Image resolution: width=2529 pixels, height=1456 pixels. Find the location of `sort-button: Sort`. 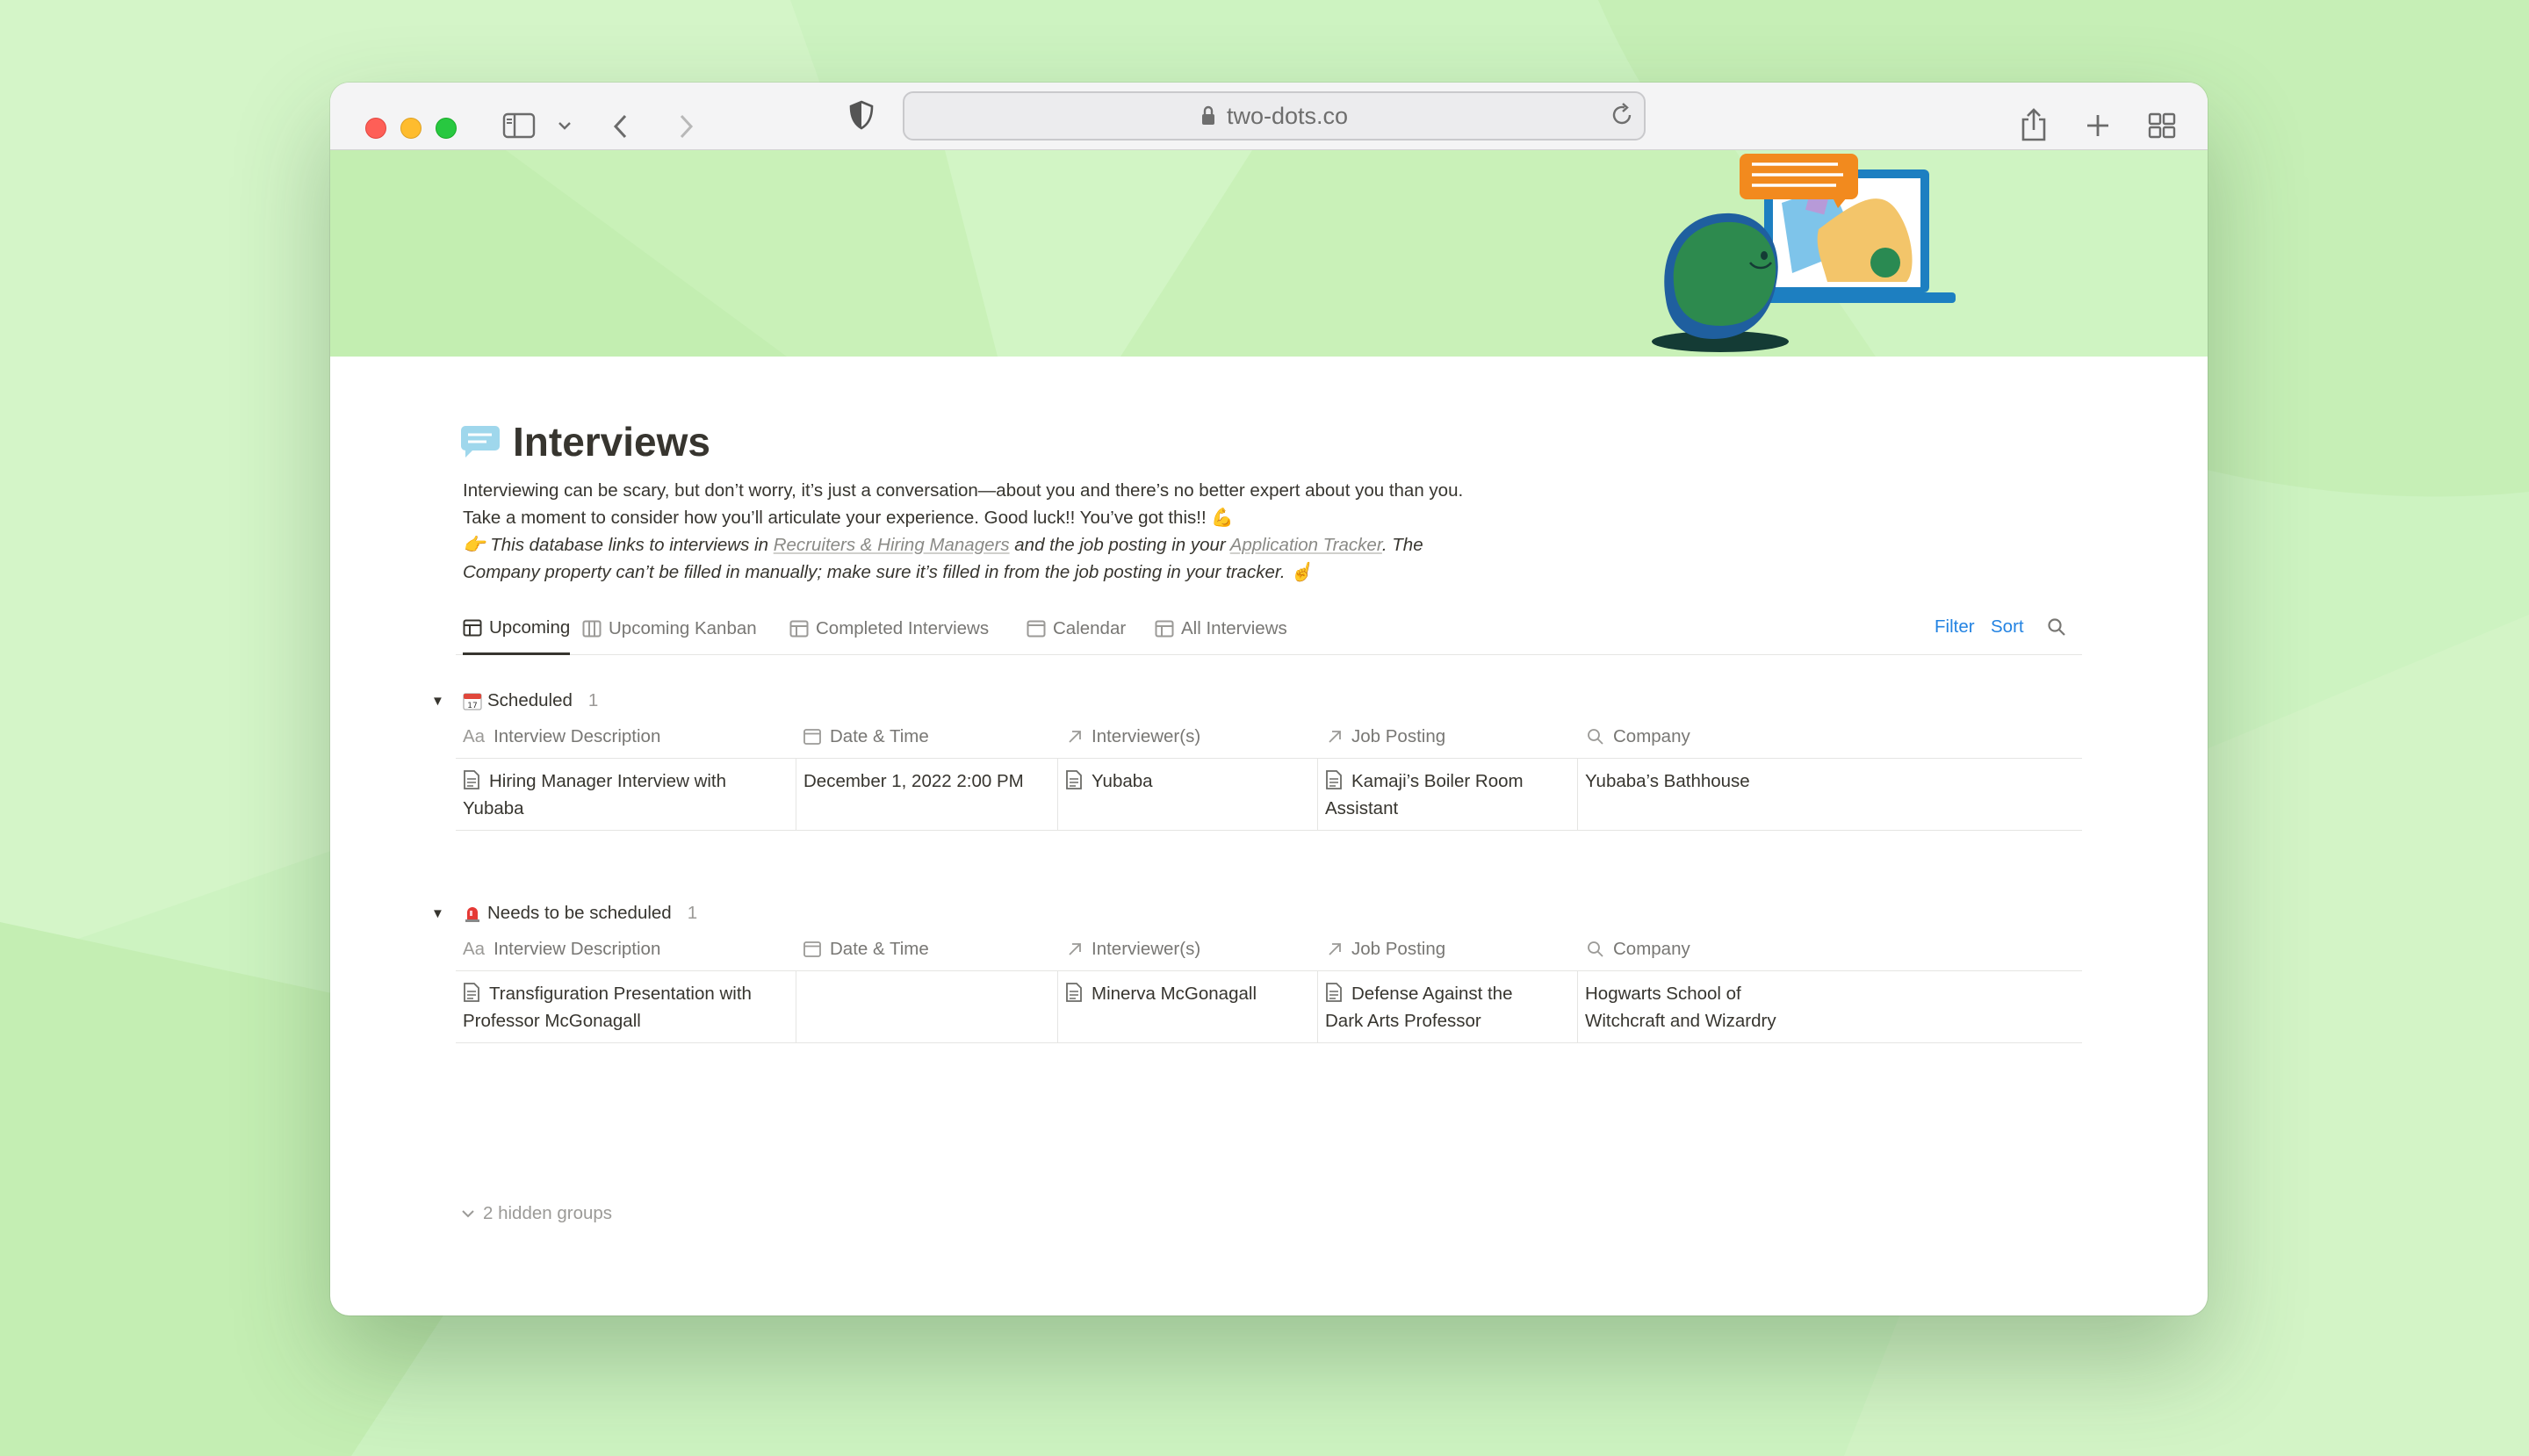

sort-button: Sort is located at coordinates (2008, 627).